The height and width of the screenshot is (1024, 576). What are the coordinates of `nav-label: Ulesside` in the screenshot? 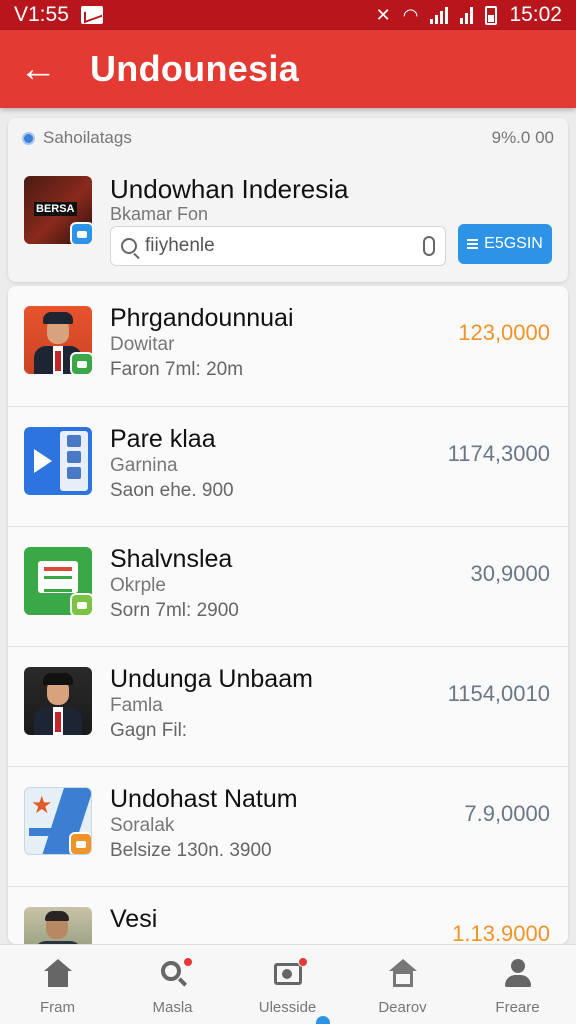 It's located at (287, 1007).